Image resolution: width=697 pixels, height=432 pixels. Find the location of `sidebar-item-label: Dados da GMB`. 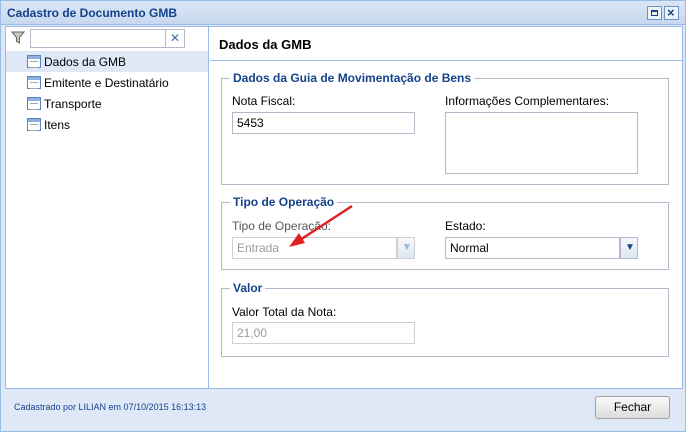

sidebar-item-label: Dados da GMB is located at coordinates (85, 62).